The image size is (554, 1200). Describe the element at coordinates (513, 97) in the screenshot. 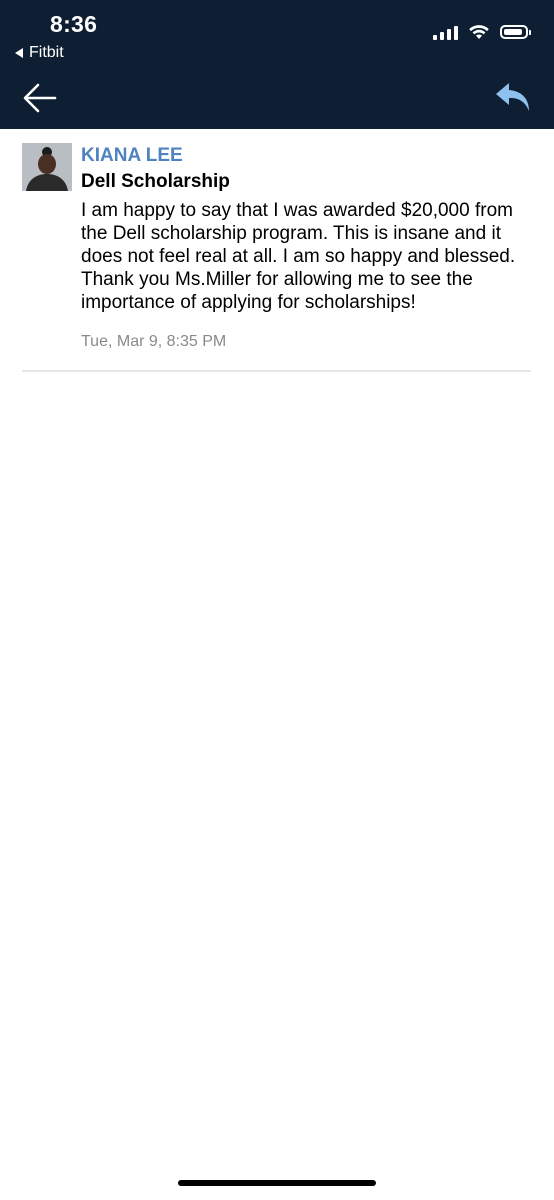

I see `reply-icon` at that location.